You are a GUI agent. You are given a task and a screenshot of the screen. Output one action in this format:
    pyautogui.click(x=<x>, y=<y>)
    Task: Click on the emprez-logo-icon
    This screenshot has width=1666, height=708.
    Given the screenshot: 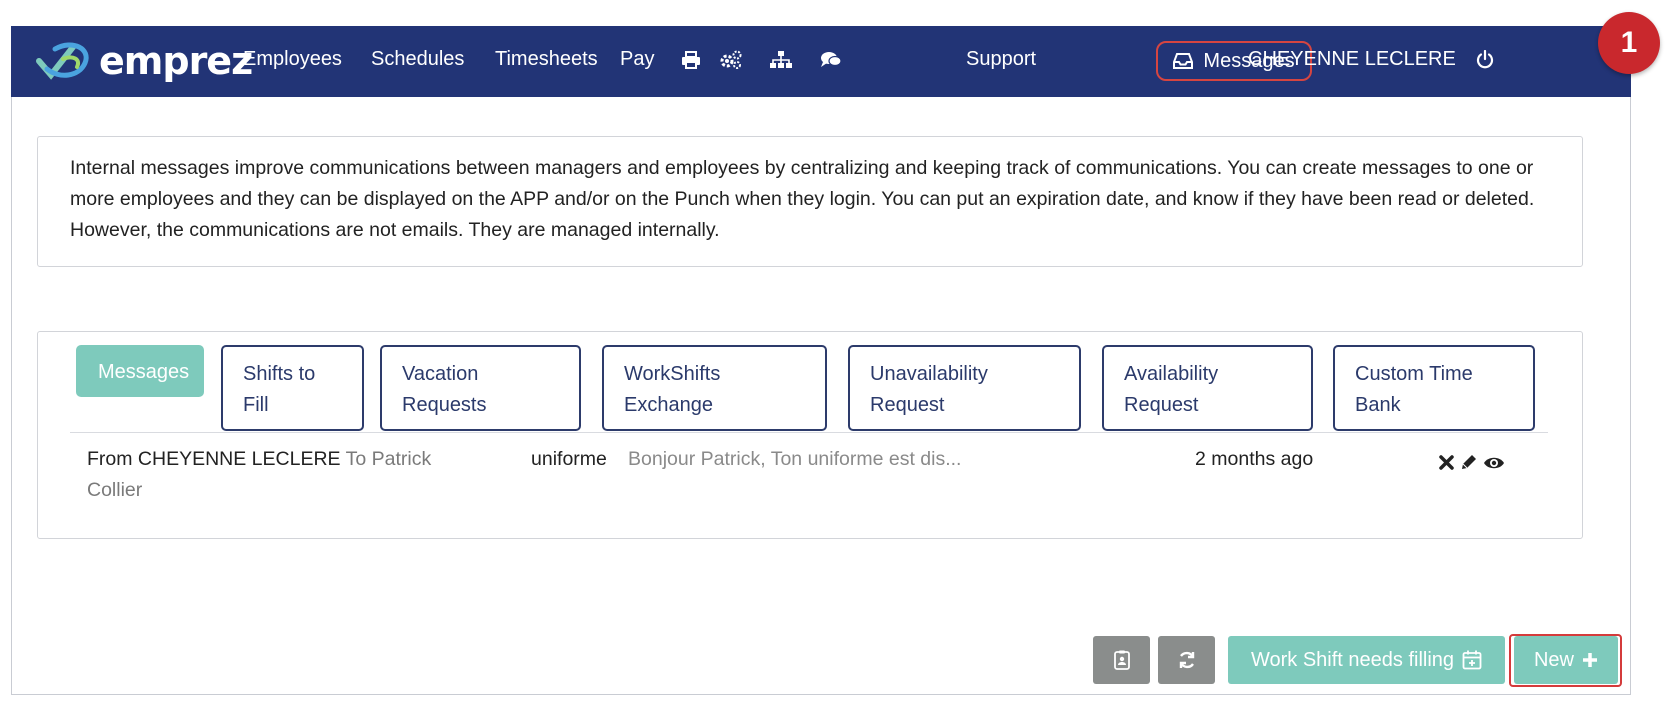 What is the action you would take?
    pyautogui.click(x=62, y=61)
    